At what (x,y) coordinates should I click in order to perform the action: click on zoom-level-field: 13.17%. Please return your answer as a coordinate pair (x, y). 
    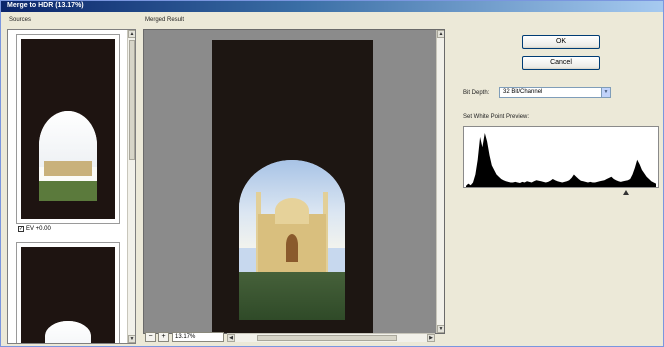
    Looking at the image, I should click on (198, 337).